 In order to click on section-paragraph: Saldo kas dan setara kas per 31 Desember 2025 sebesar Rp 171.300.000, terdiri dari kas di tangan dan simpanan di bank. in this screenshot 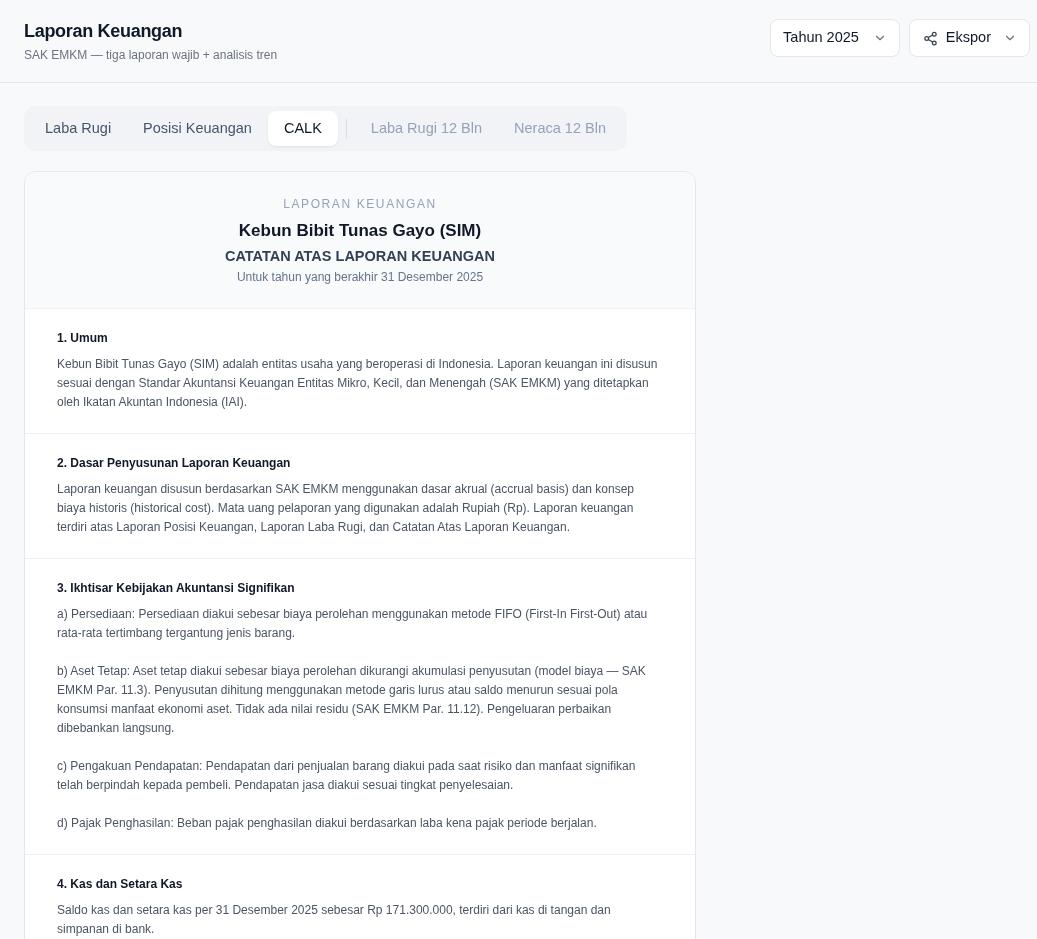, I will do `click(334, 920)`.